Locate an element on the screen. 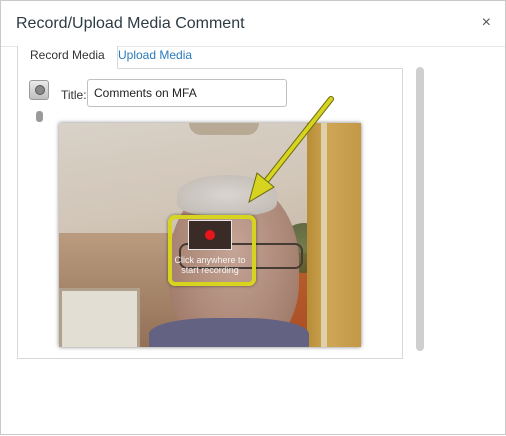 This screenshot has width=506, height=436. media-tabs: Record Media Upload Media is located at coordinates (210, 57).